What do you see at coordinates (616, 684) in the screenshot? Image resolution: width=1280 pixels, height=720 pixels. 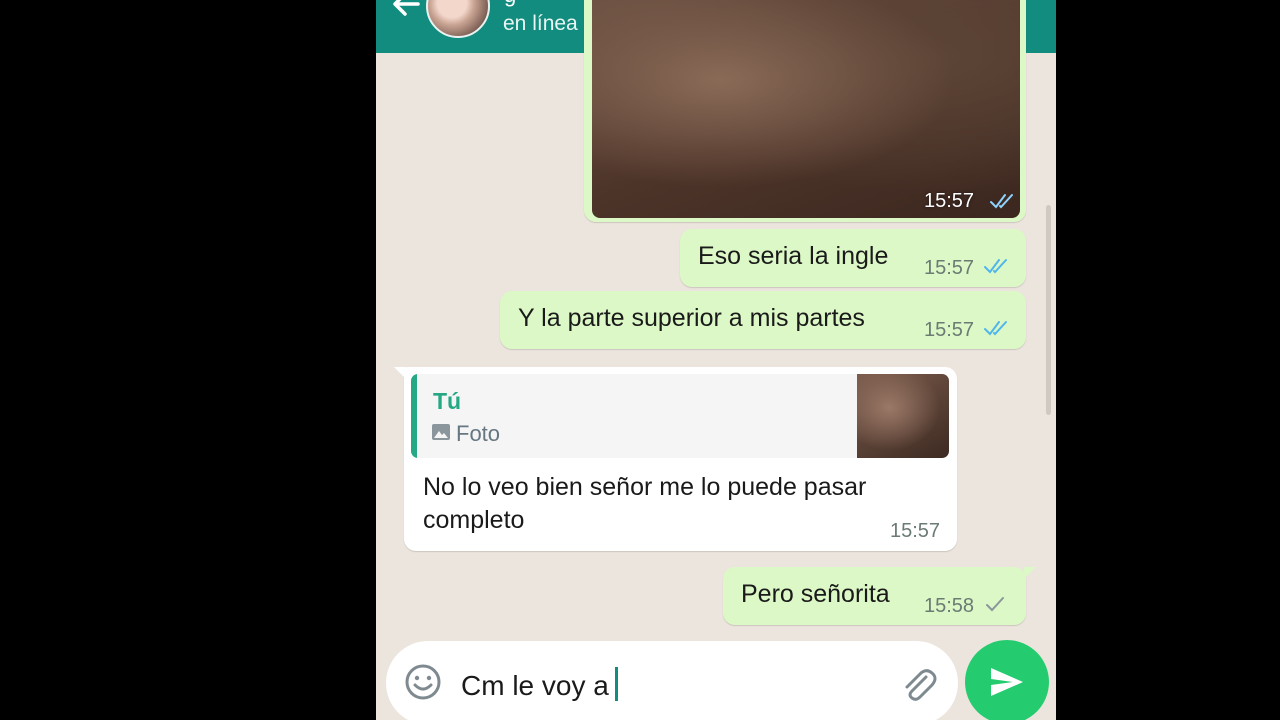 I see `text-caret` at bounding box center [616, 684].